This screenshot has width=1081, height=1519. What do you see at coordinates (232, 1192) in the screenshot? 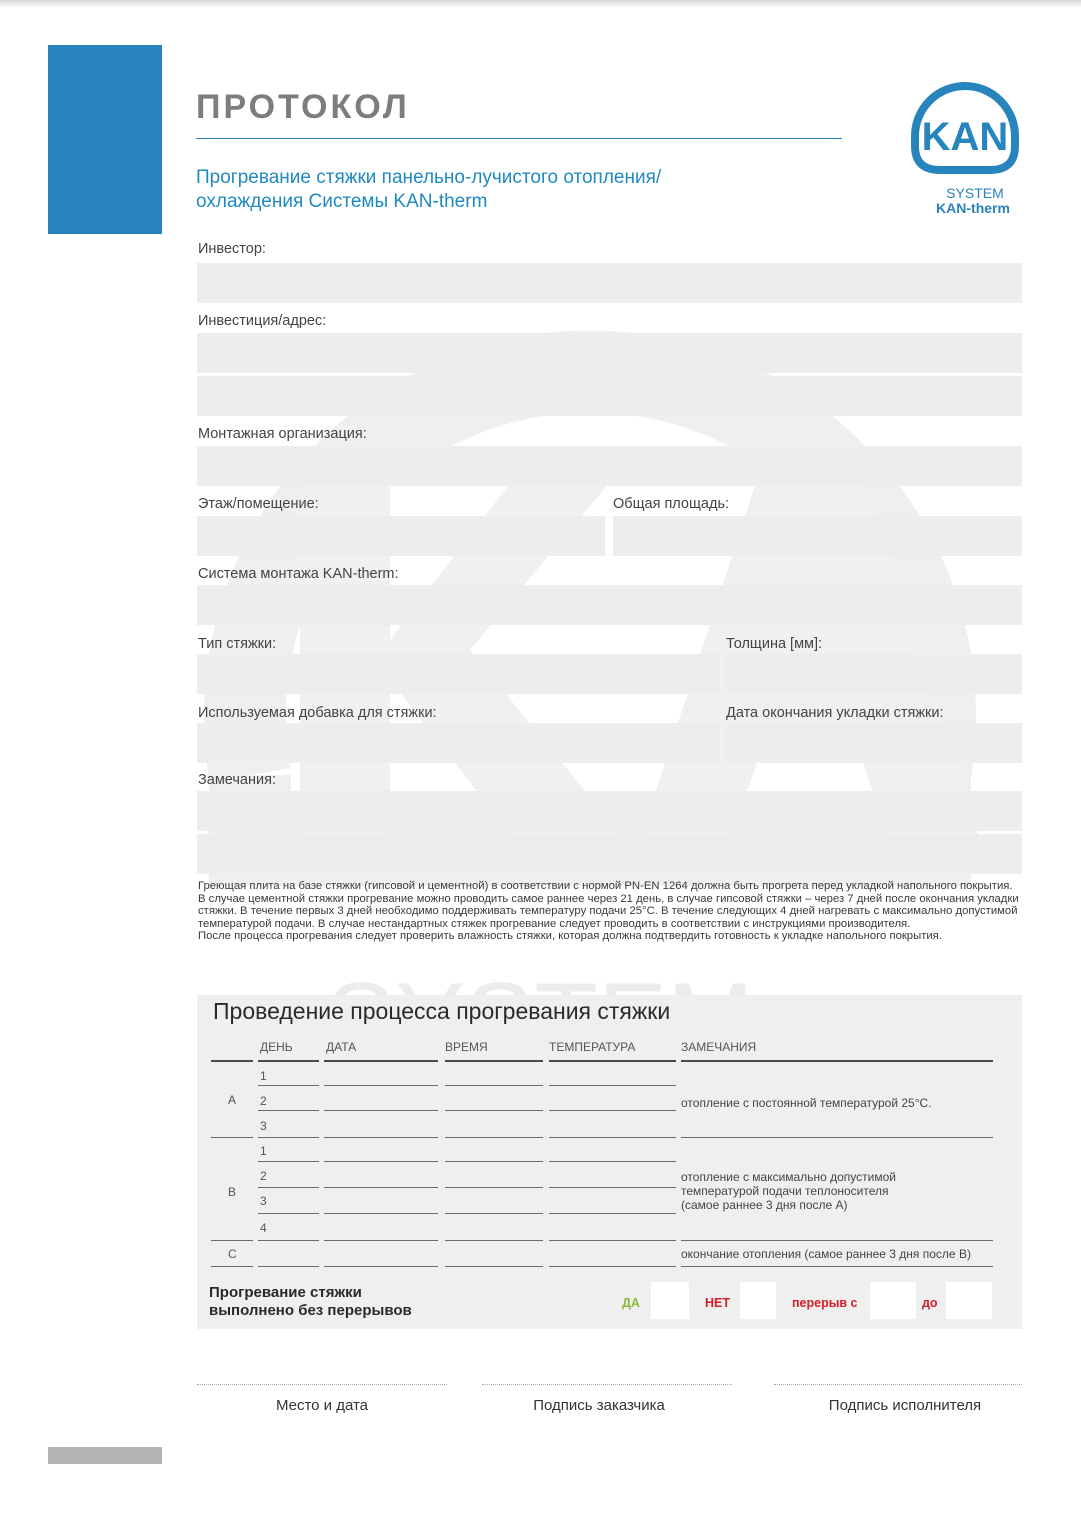
I see `group-b-label: B` at bounding box center [232, 1192].